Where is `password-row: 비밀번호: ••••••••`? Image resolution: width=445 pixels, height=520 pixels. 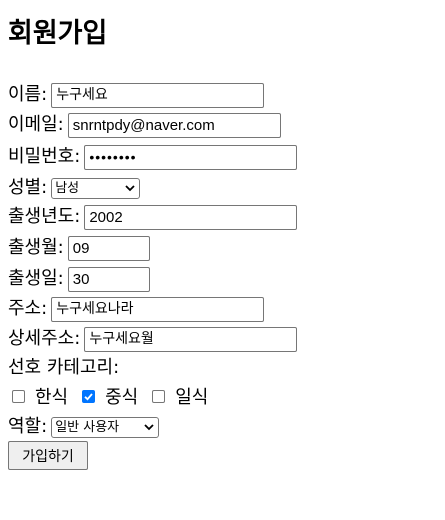 password-row: 비밀번호: •••••••• is located at coordinates (153, 157).